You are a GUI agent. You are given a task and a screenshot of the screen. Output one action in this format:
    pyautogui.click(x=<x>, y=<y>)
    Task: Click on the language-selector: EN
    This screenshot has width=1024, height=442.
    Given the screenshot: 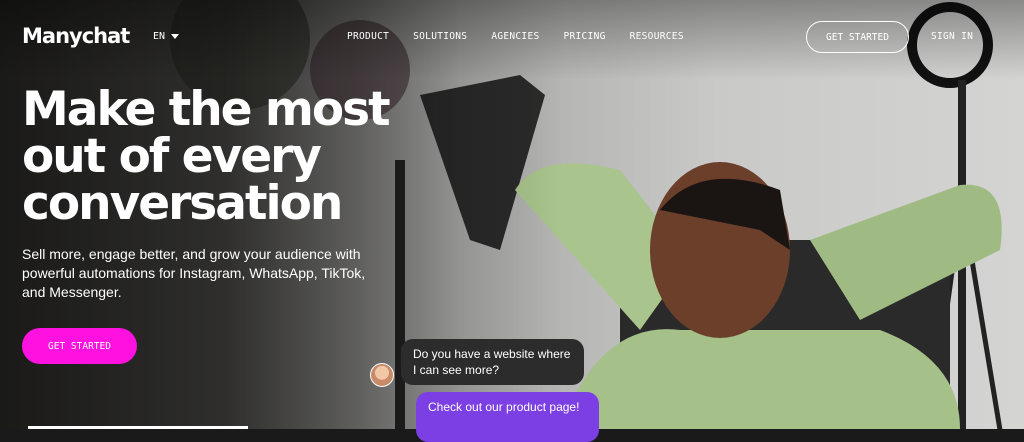 What is the action you would take?
    pyautogui.click(x=166, y=36)
    